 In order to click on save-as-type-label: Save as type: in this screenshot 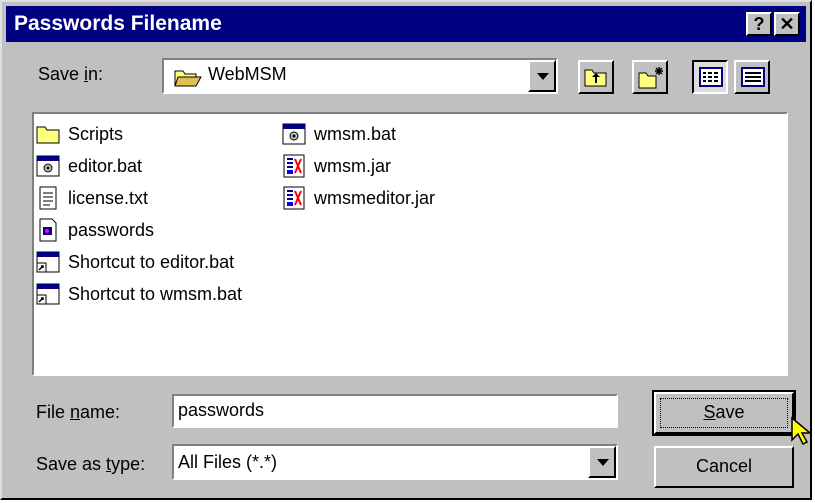, I will do `click(91, 464)`.